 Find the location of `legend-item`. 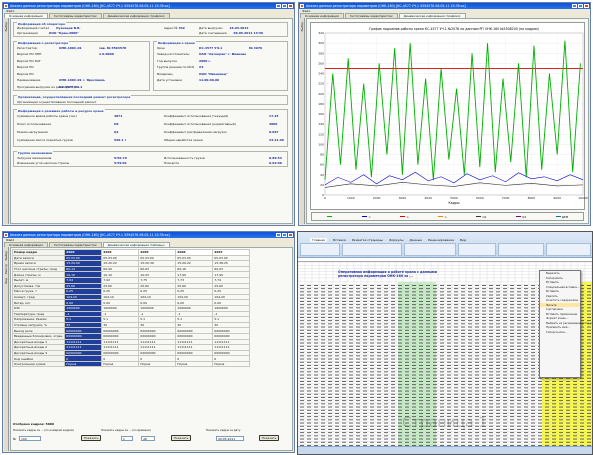

legend-item is located at coordinates (329, 216).